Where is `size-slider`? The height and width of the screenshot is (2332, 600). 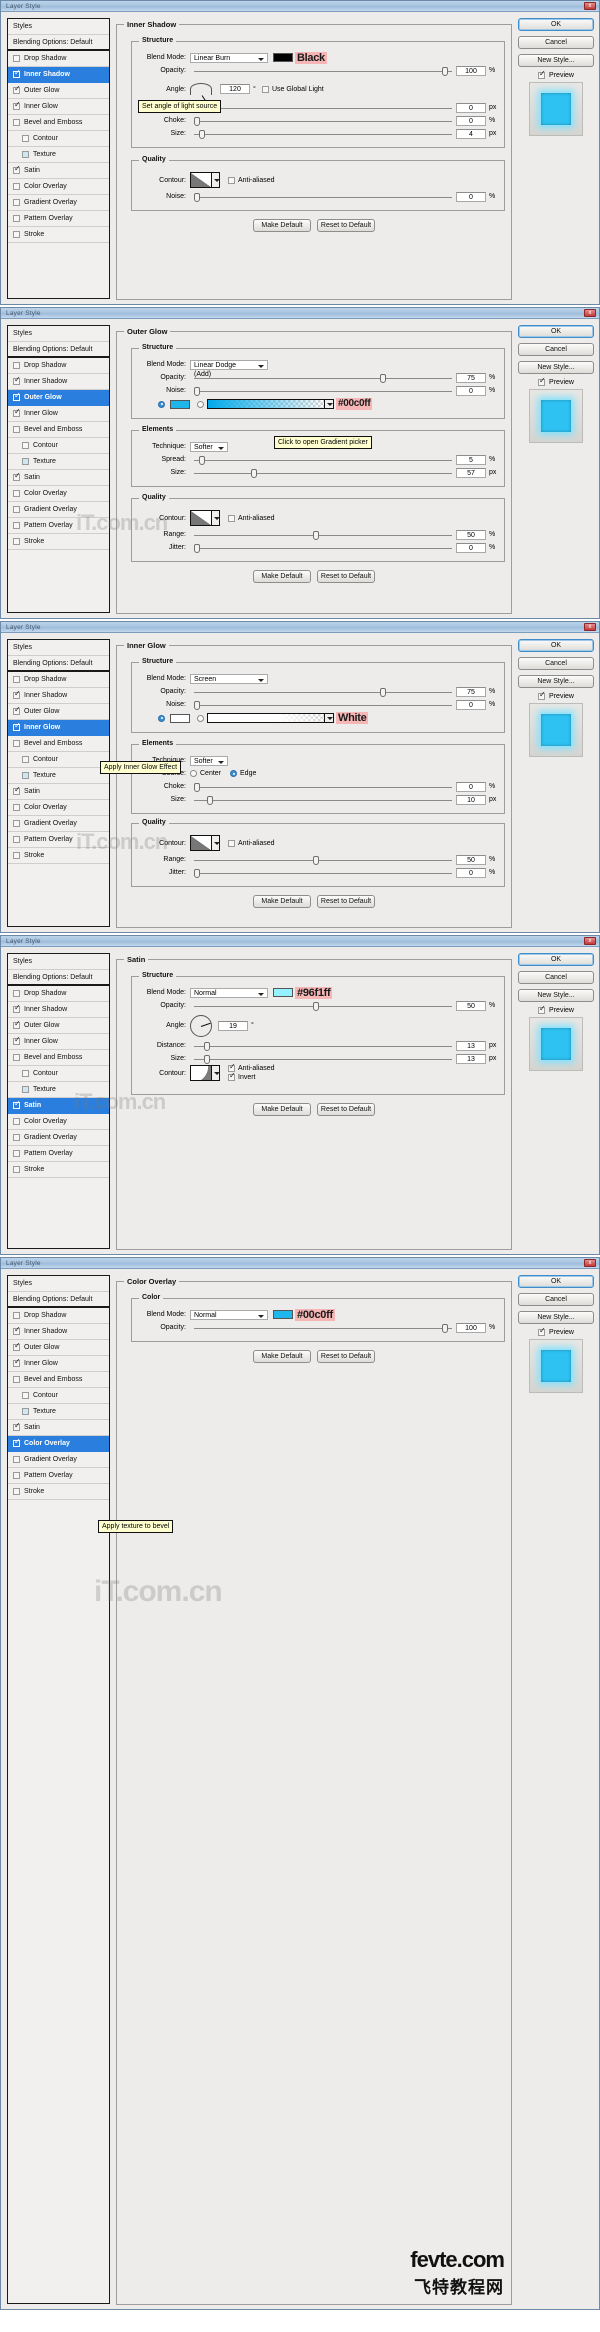 size-slider is located at coordinates (323, 800).